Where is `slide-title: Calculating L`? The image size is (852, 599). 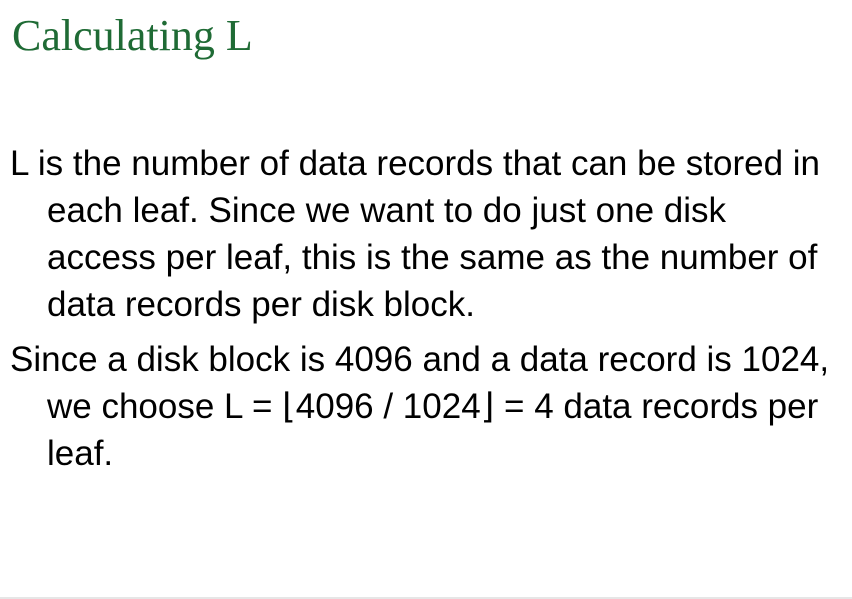 slide-title: Calculating L is located at coordinates (132, 35).